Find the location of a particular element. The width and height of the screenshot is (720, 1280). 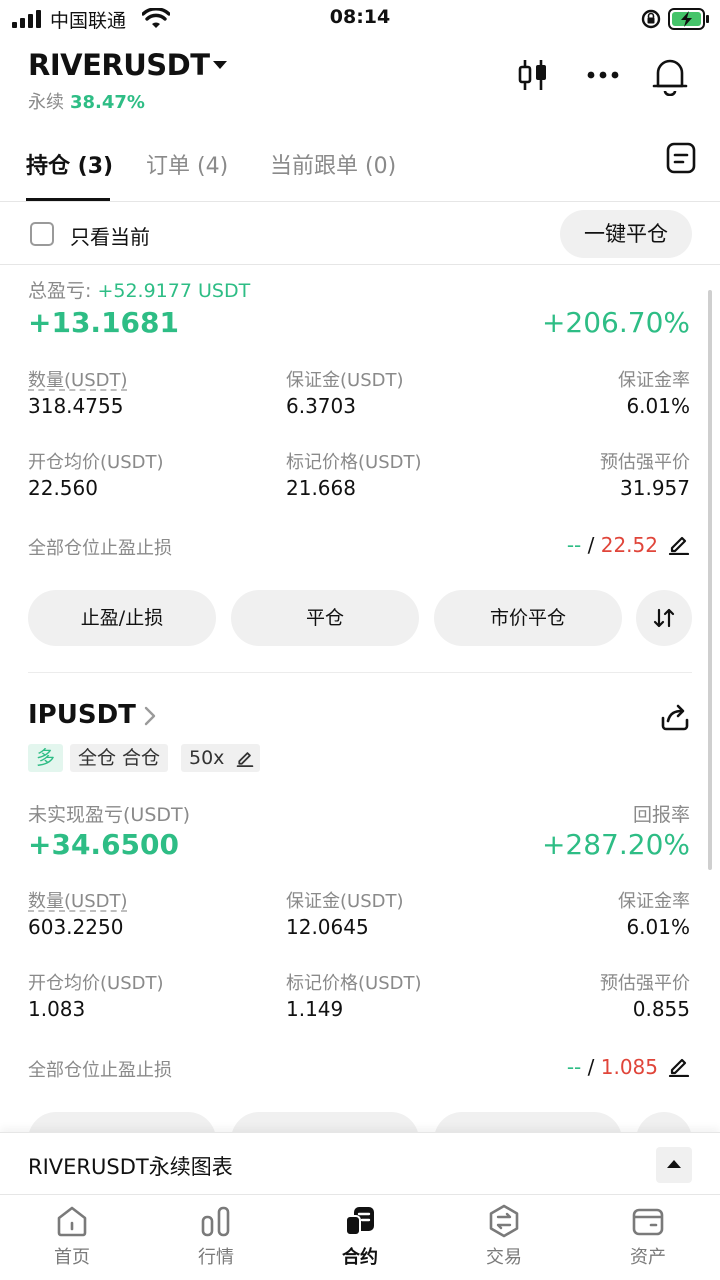

bell-icon is located at coordinates (670, 76).